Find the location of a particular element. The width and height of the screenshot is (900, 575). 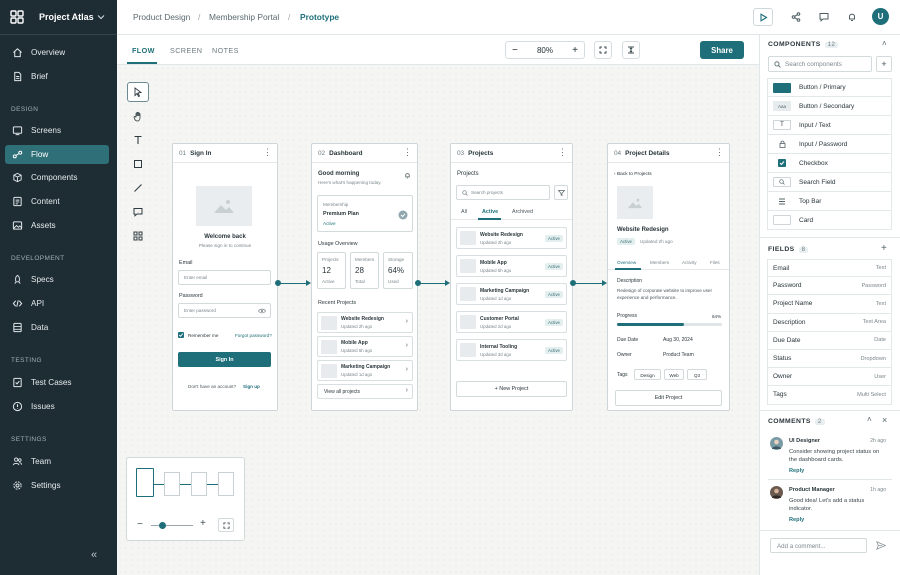

filter-tab-active: Active is located at coordinates (490, 212).